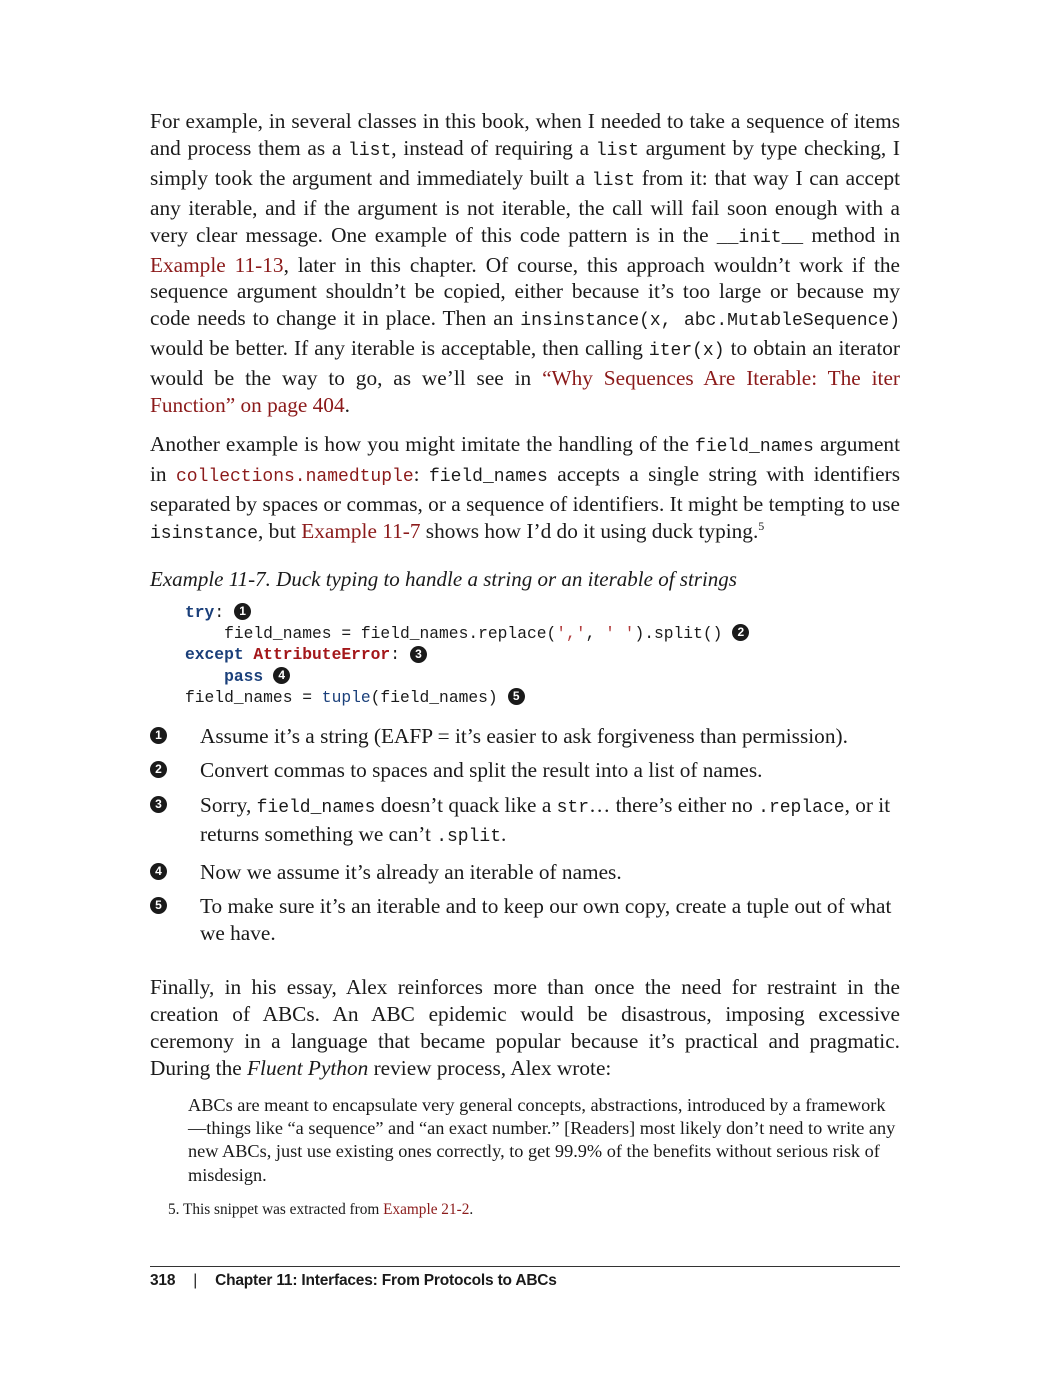 This screenshot has width=1050, height=1378. What do you see at coordinates (214, 655) in the screenshot?
I see `keyword: except` at bounding box center [214, 655].